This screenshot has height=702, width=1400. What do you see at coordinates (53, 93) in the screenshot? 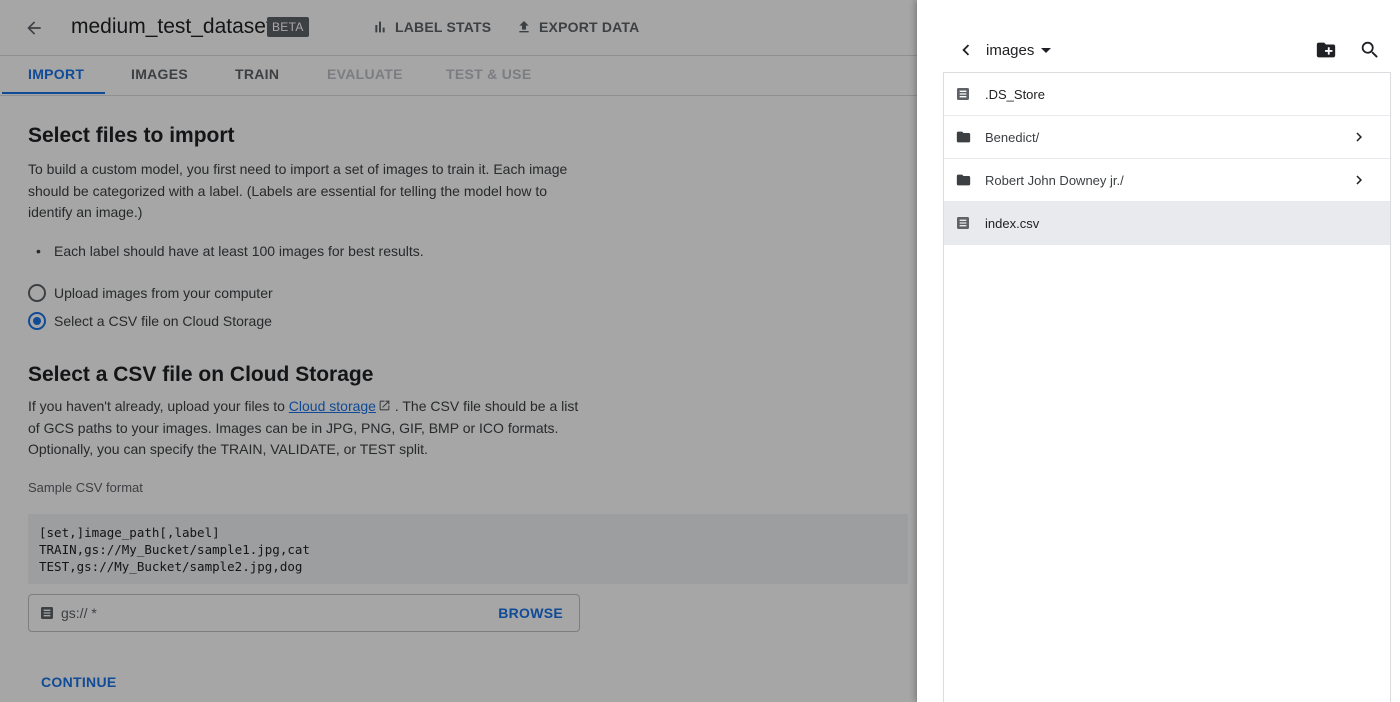
I see `active-tab-indicator` at bounding box center [53, 93].